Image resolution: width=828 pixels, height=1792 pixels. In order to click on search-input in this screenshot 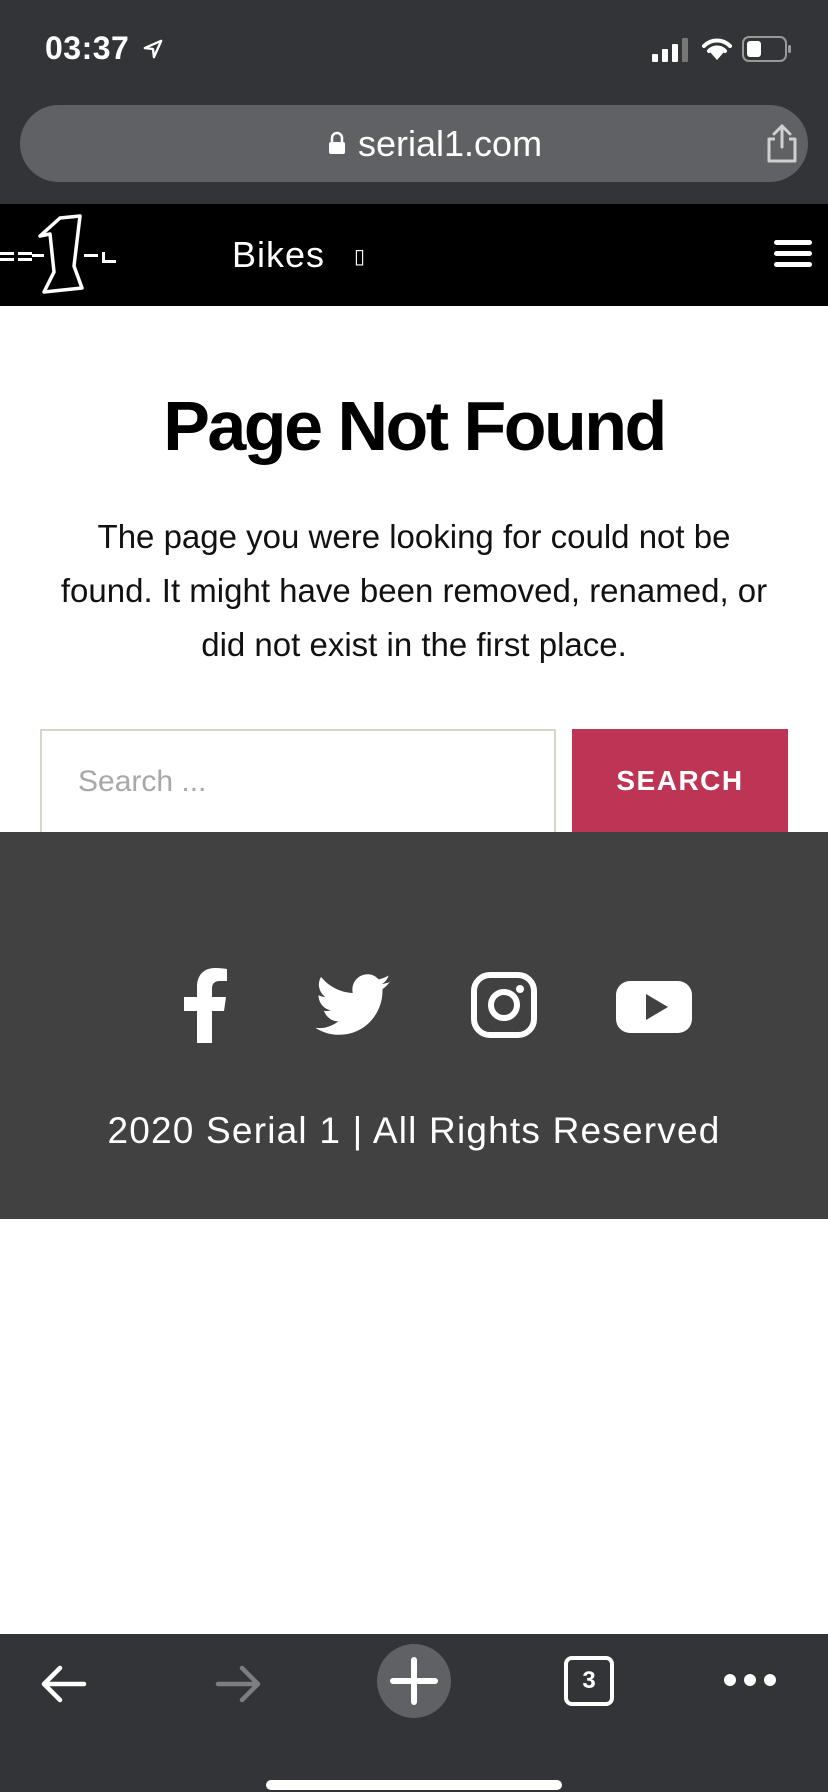, I will do `click(298, 780)`.